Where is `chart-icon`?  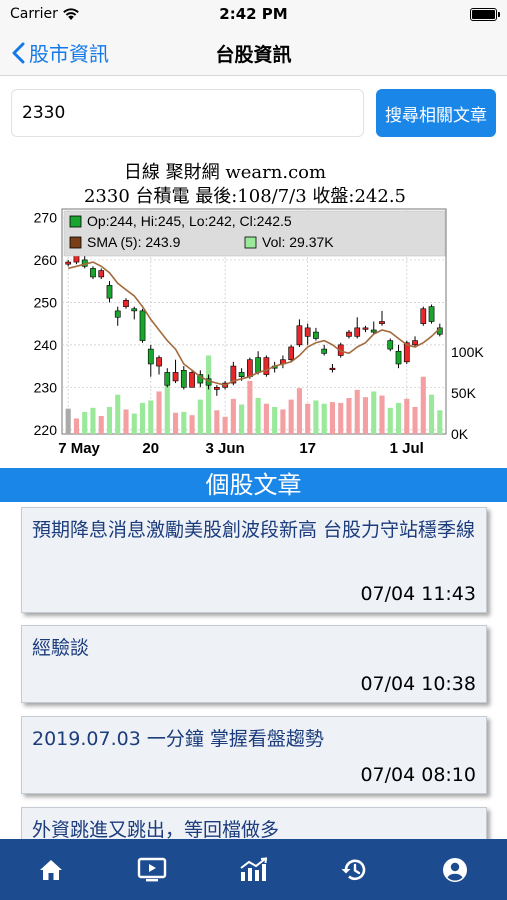
chart-icon is located at coordinates (253, 868).